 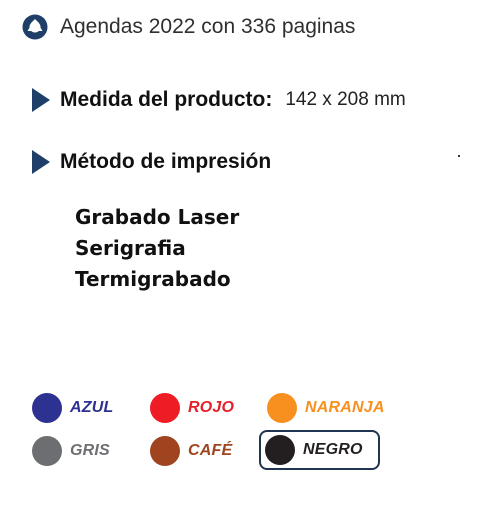 What do you see at coordinates (345, 99) in the screenshot?
I see `measure-value: 142 x 208 mm` at bounding box center [345, 99].